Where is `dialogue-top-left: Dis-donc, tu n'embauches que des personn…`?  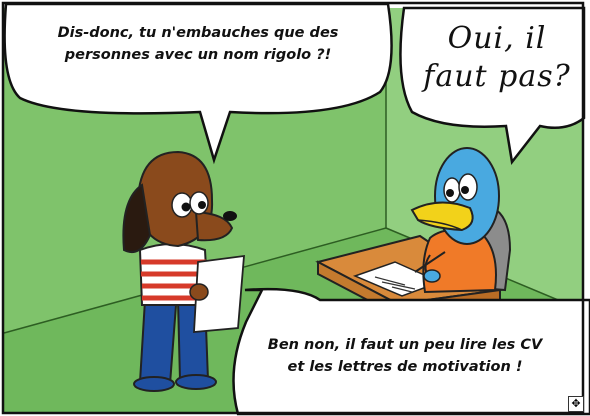
dialogue-top-left: Dis-donc, tu n'embauches que des personn… is located at coordinates (198, 44).